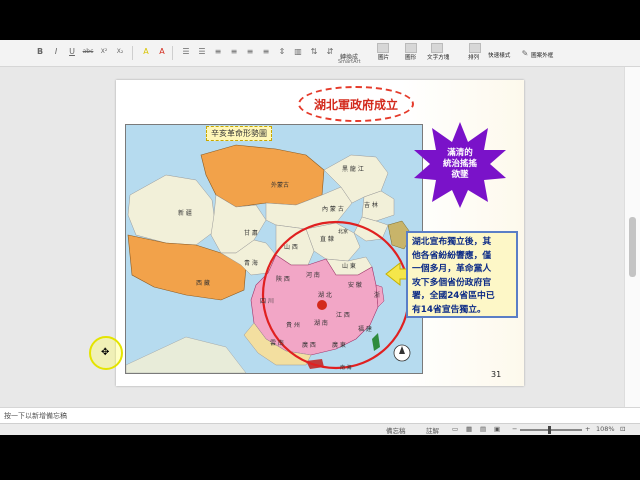 The image size is (640, 480). I want to click on map-label-anhui: 安 徽, so click(355, 285).